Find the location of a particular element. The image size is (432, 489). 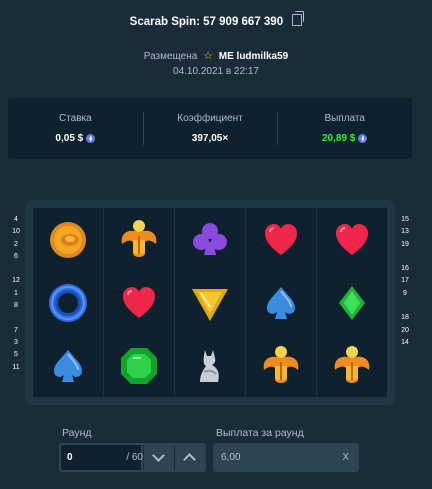

payline-numbers-right: 15 13 19 16 17 9 18 20 14 is located at coordinates (405, 281).